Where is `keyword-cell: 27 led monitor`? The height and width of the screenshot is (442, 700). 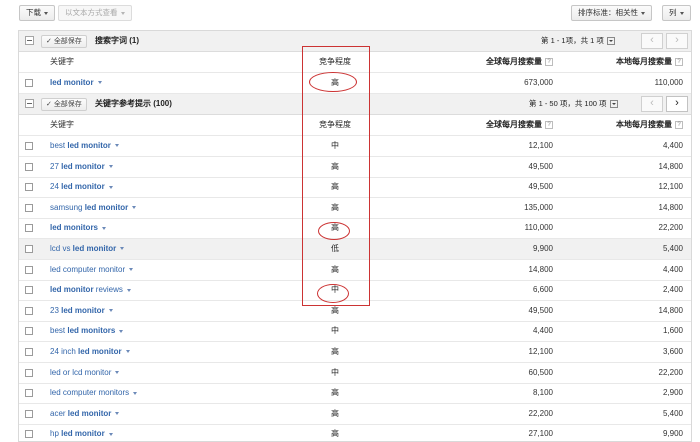 keyword-cell: 27 led monitor is located at coordinates (174, 167).